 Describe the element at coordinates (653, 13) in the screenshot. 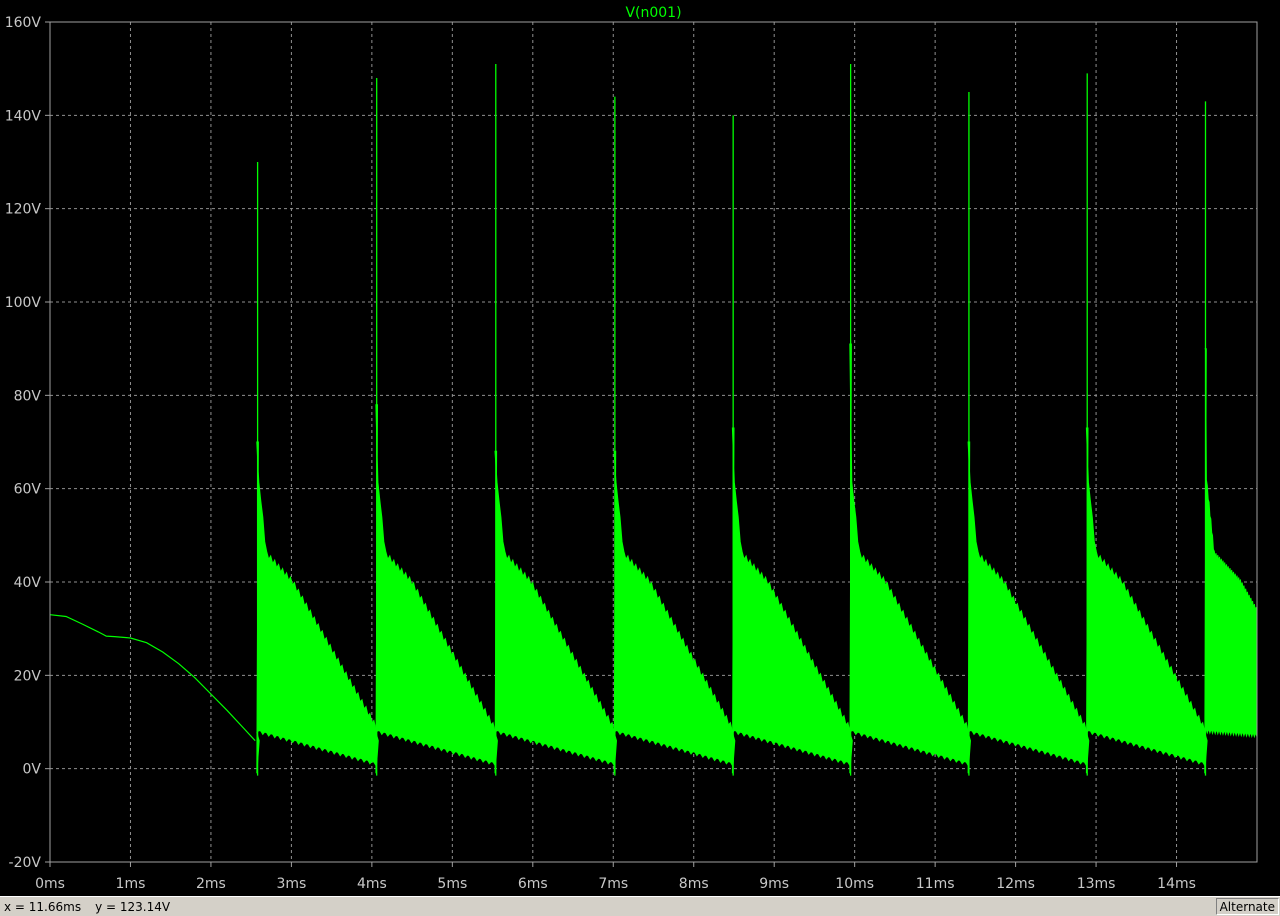

I see `trace-title: V(n001)` at that location.